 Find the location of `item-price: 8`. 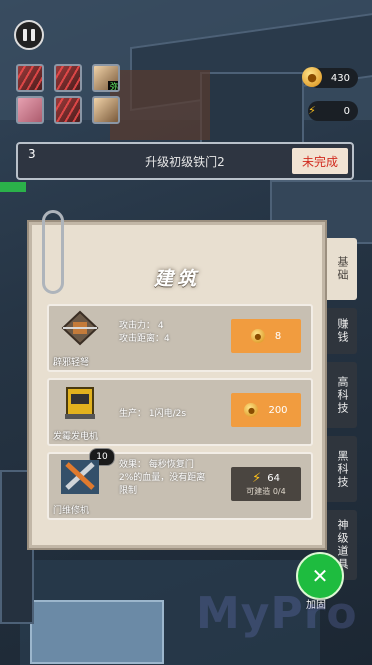

item-price: 8 is located at coordinates (278, 336).